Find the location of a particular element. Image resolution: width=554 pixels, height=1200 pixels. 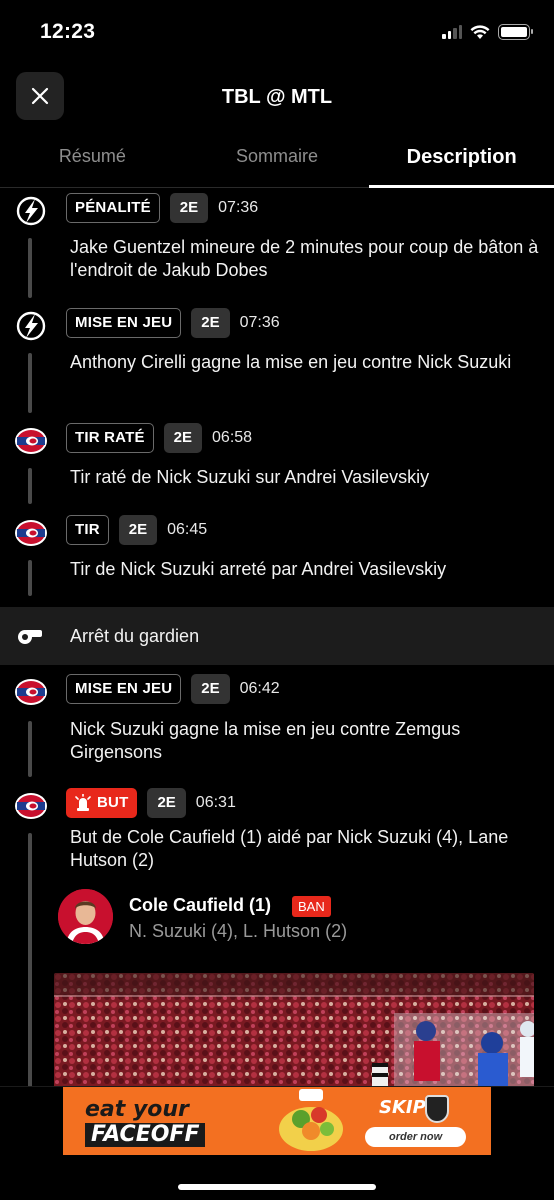

scorer-name: Cole Caufield (1) is located at coordinates (200, 905).